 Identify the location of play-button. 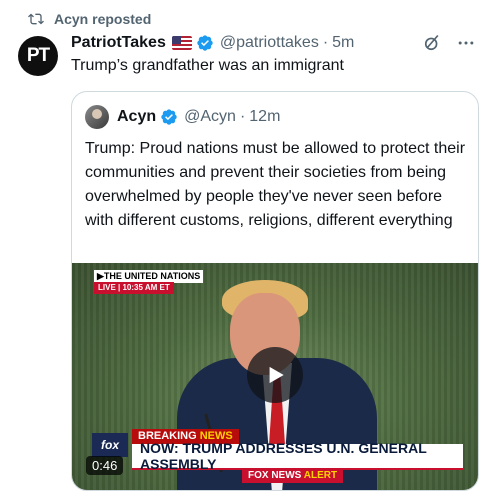
(275, 375).